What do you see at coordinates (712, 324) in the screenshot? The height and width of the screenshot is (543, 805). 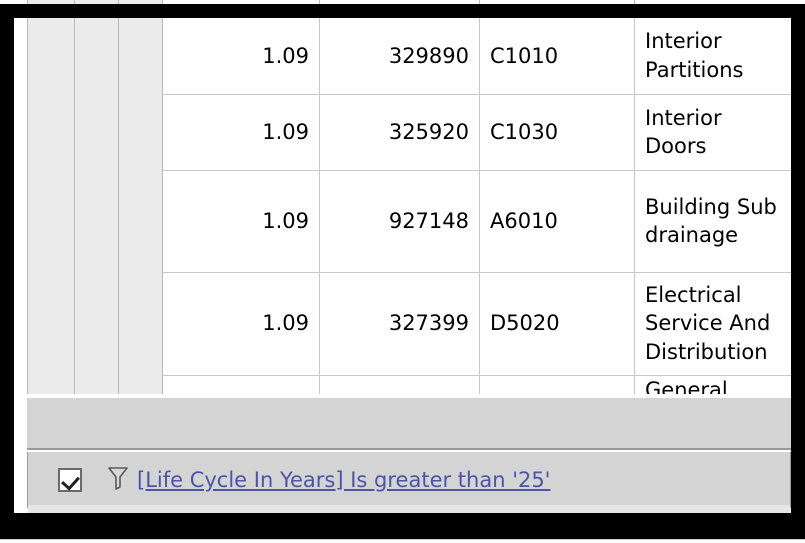 I see `cell-description: Electrical Service And Distribution` at bounding box center [712, 324].